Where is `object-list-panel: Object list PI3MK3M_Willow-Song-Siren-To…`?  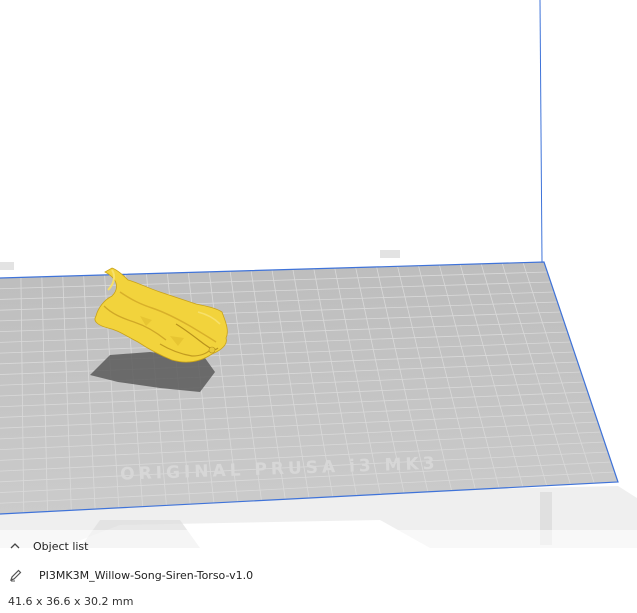 object-list-panel: Object list PI3MK3M_Willow-Song-Siren-To… is located at coordinates (318, 571).